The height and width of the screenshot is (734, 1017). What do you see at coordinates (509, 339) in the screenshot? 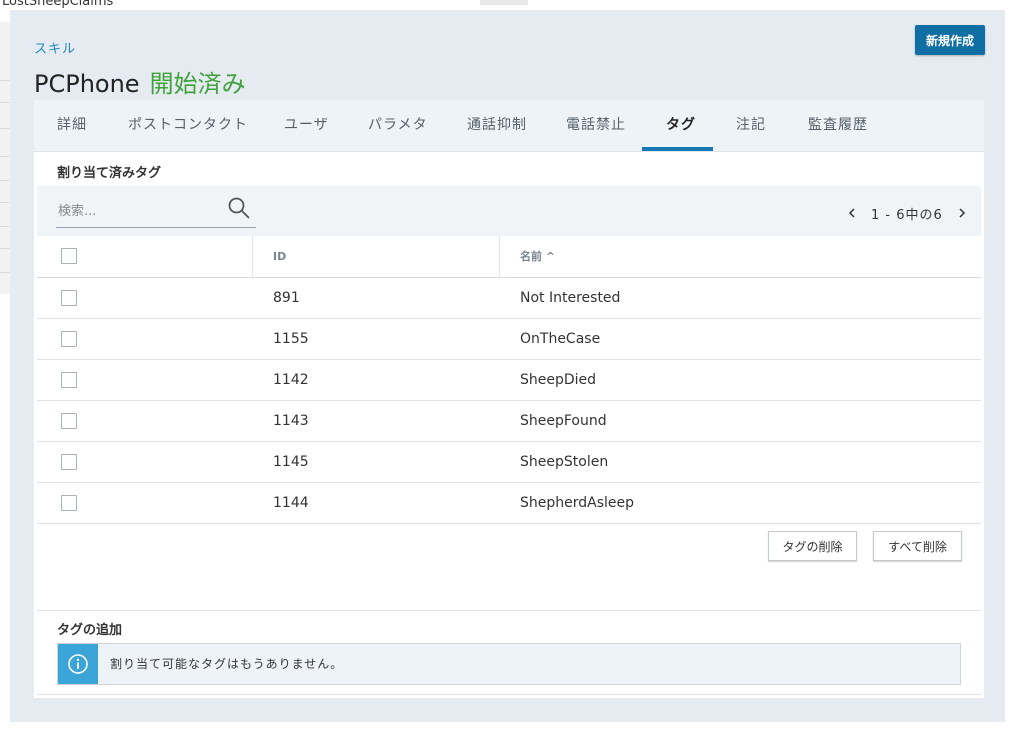
I see `table-row: 1155 OnTheCase` at bounding box center [509, 339].